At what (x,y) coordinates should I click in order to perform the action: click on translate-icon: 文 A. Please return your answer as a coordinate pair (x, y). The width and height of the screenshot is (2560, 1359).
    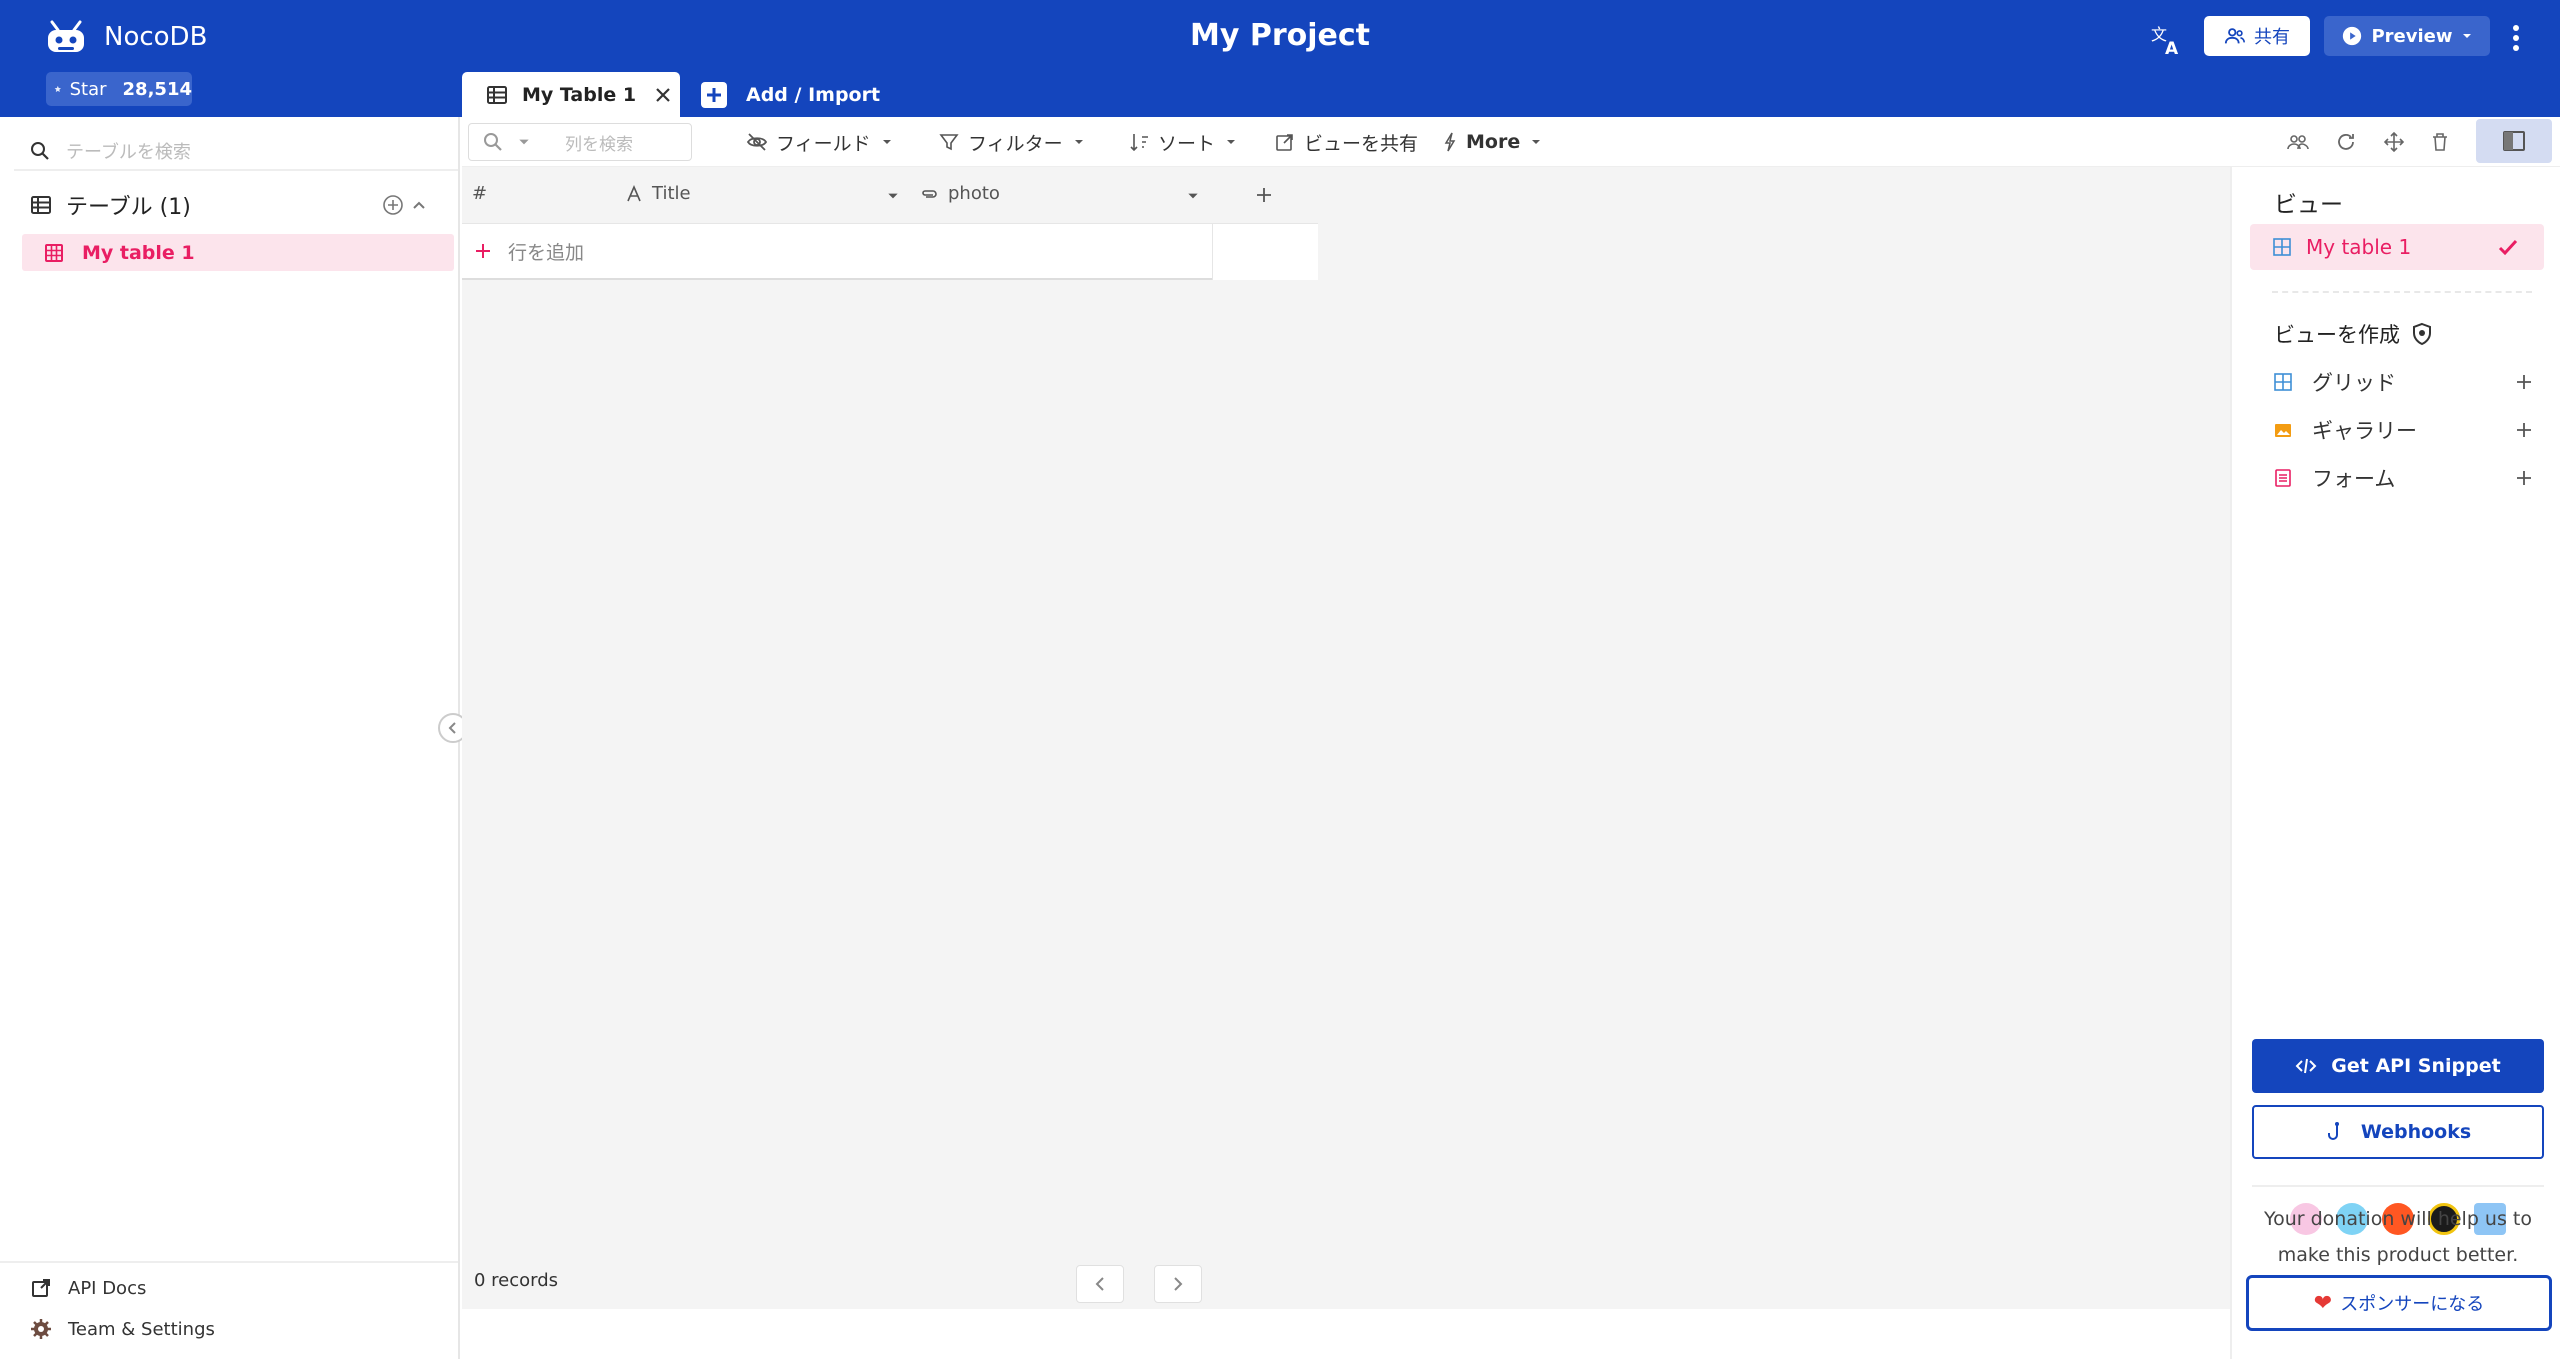
    Looking at the image, I should click on (2167, 40).